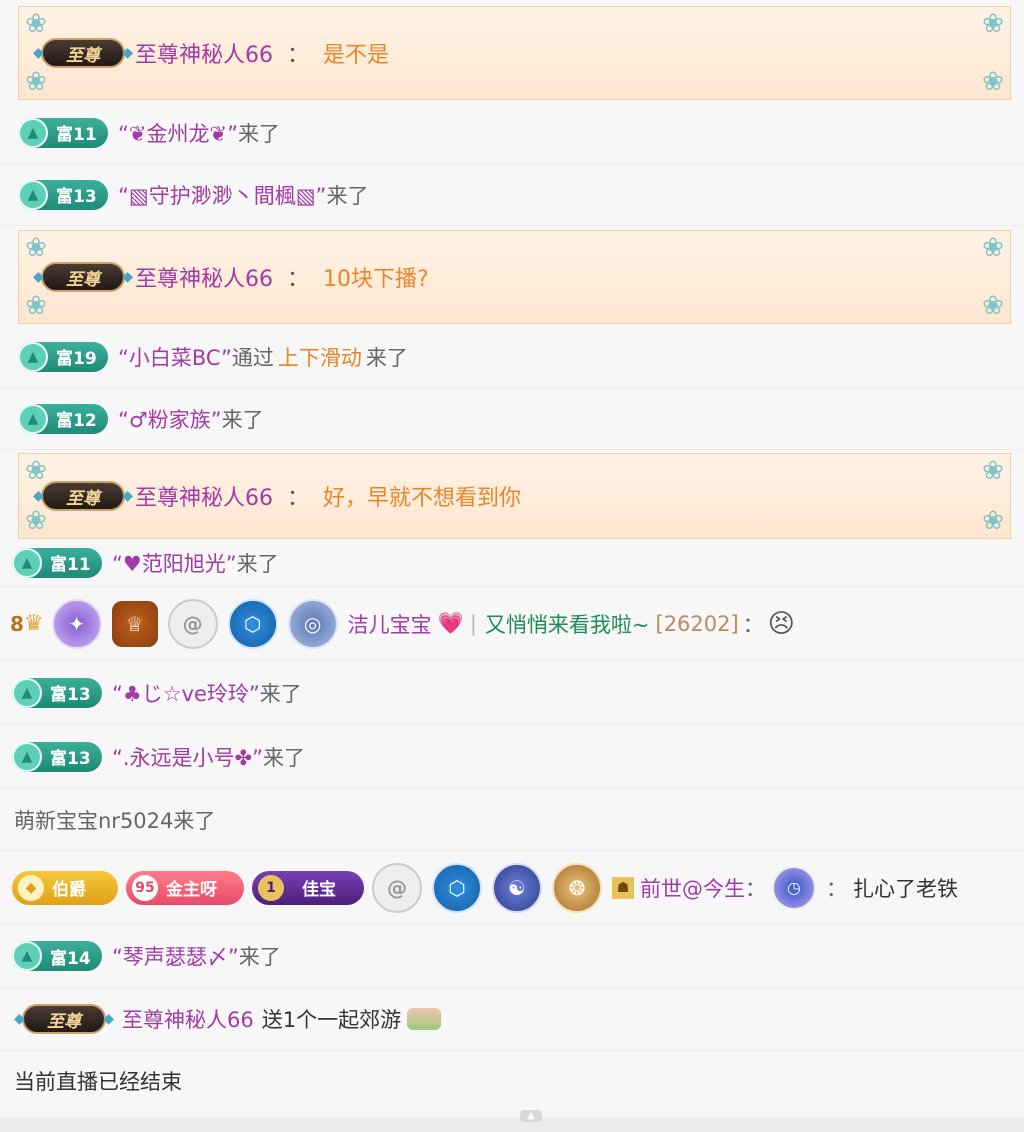  What do you see at coordinates (186, 693) in the screenshot?
I see `username: “♣じ☆ve玲玲”` at bounding box center [186, 693].